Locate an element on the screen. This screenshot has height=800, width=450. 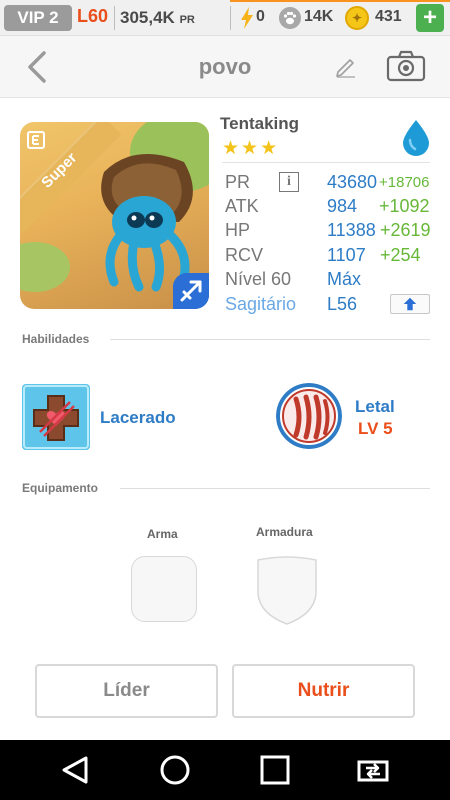
weapon-label: Arma is located at coordinates (162, 534).